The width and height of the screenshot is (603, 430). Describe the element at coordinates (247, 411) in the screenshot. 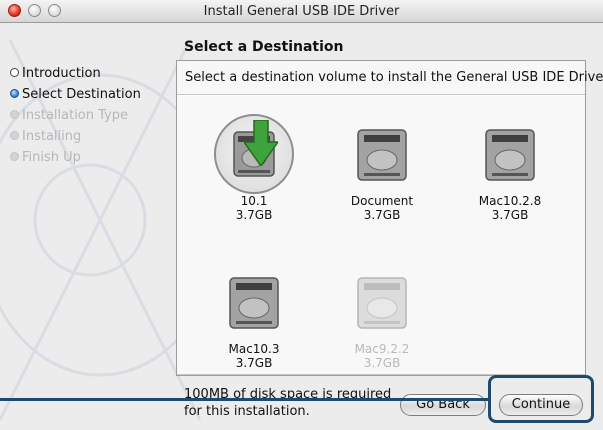

I see `disk-space-line-2: for this installation.` at that location.